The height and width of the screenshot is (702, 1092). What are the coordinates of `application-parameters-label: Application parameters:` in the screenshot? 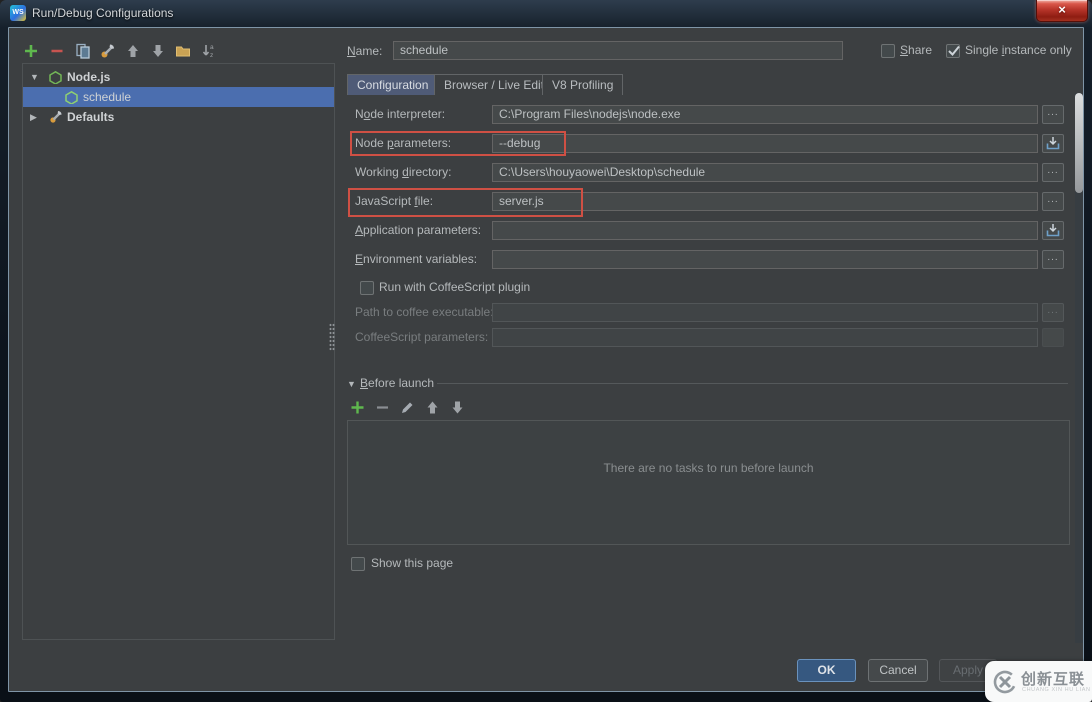 It's located at (418, 230).